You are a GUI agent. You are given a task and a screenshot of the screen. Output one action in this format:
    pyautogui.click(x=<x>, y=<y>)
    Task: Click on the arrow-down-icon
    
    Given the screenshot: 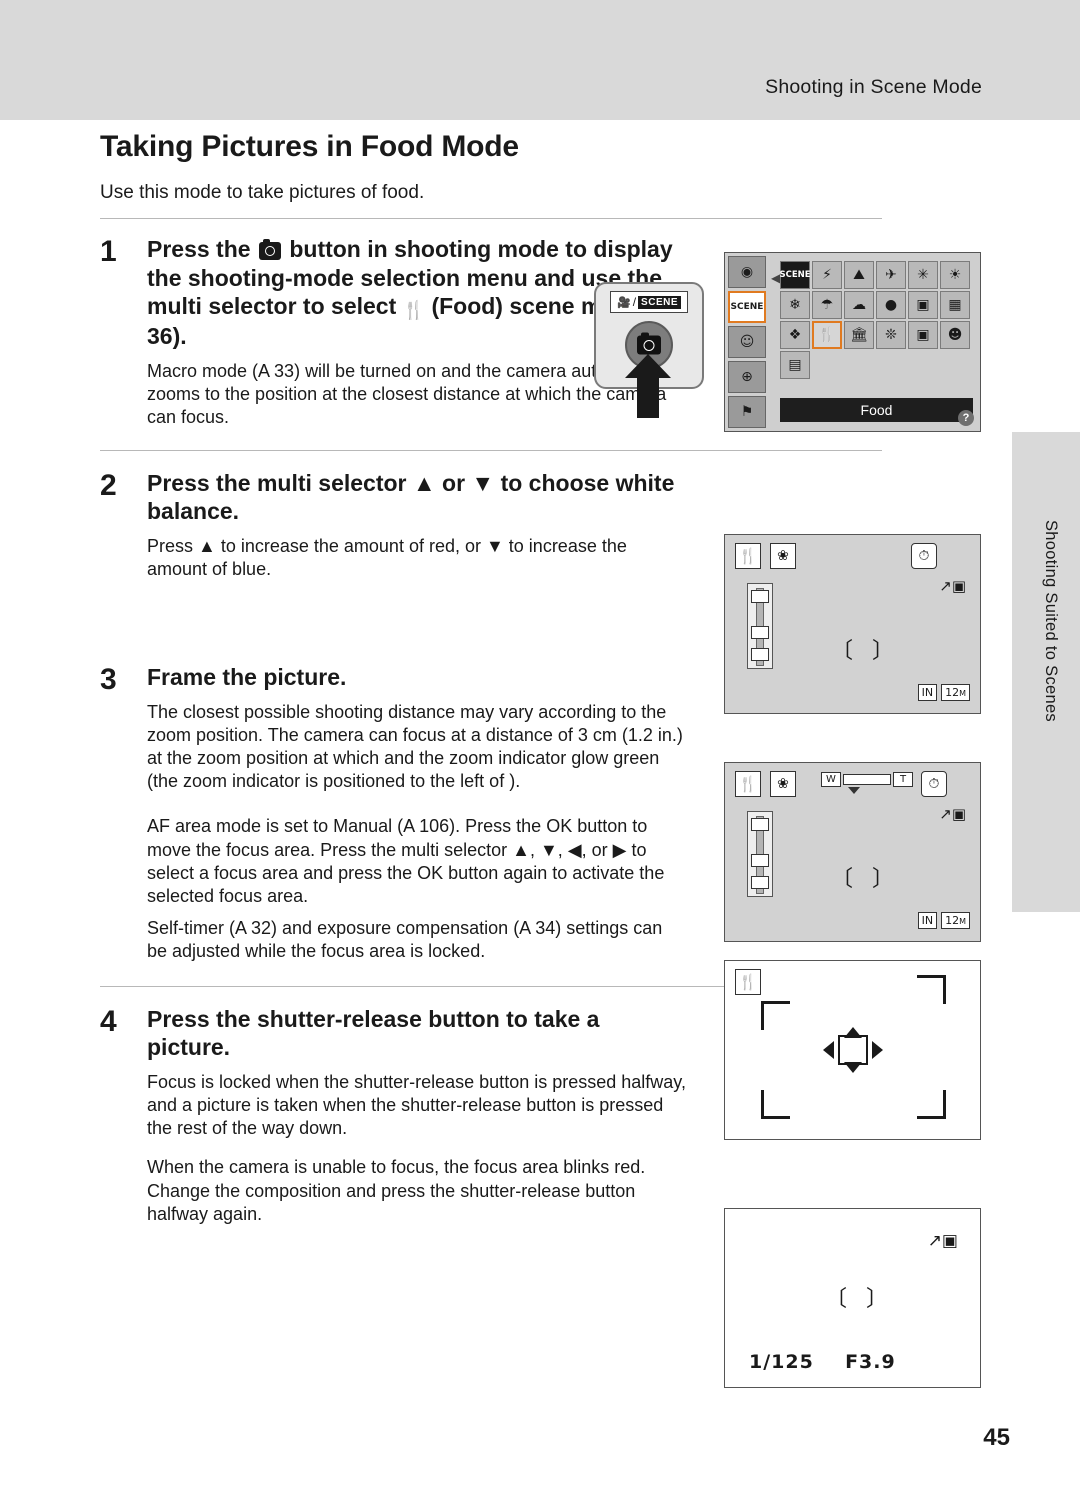 What is the action you would take?
    pyautogui.click(x=852, y=1067)
    